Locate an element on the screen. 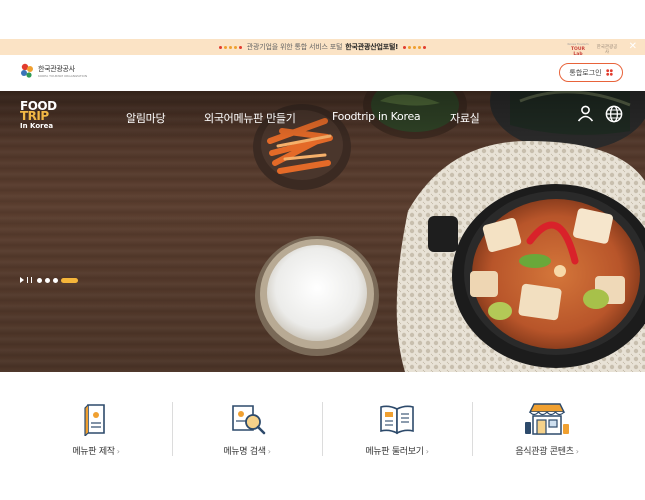  quick-label-contents: 음식관광 콘텐츠 is located at coordinates (544, 452).